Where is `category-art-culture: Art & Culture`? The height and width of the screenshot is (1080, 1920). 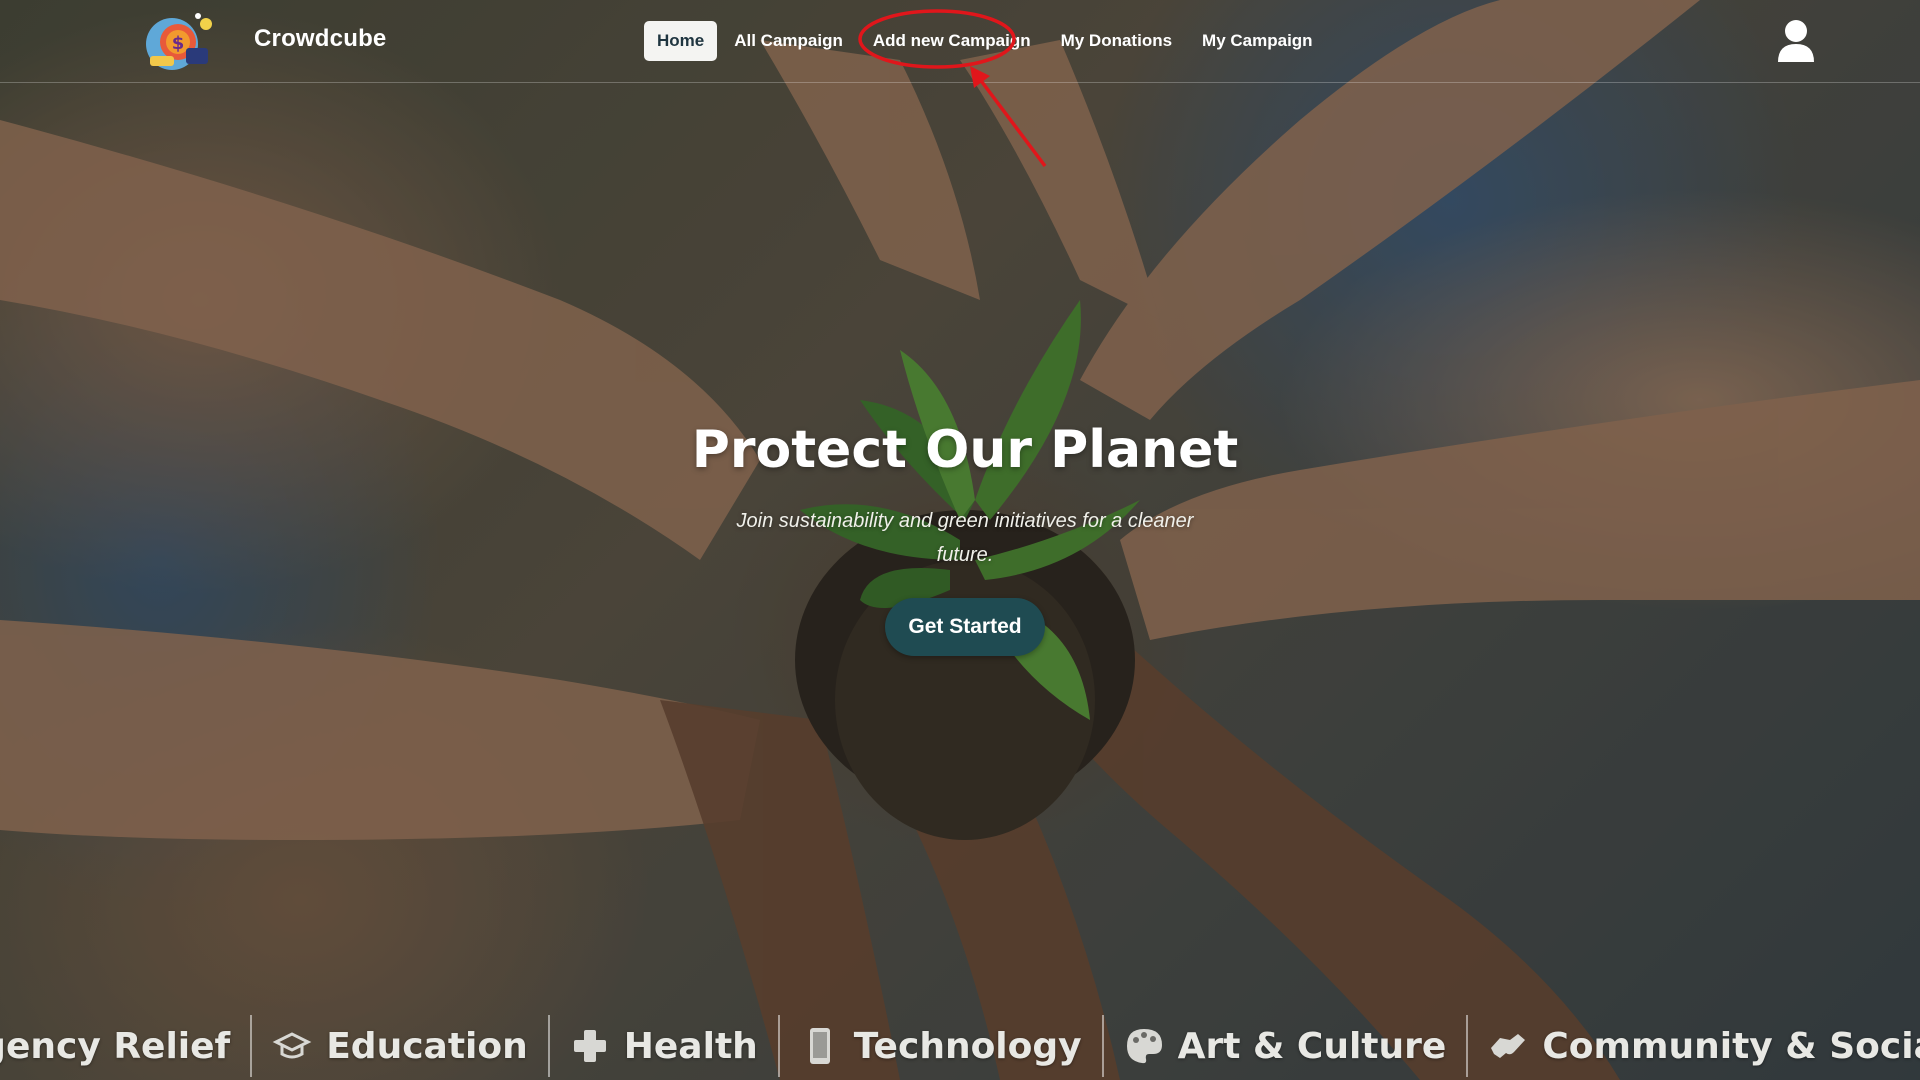 category-art-culture: Art & Culture is located at coordinates (1285, 1046).